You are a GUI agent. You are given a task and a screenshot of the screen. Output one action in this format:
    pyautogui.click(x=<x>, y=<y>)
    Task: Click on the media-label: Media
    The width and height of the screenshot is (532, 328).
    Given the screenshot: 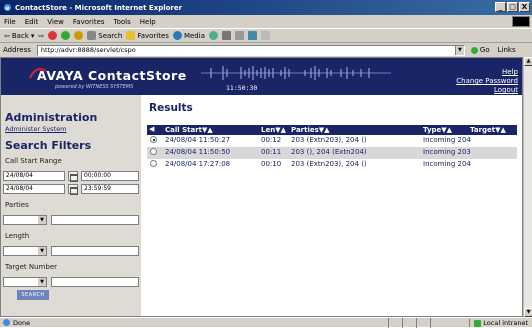 What is the action you would take?
    pyautogui.click(x=194, y=35)
    